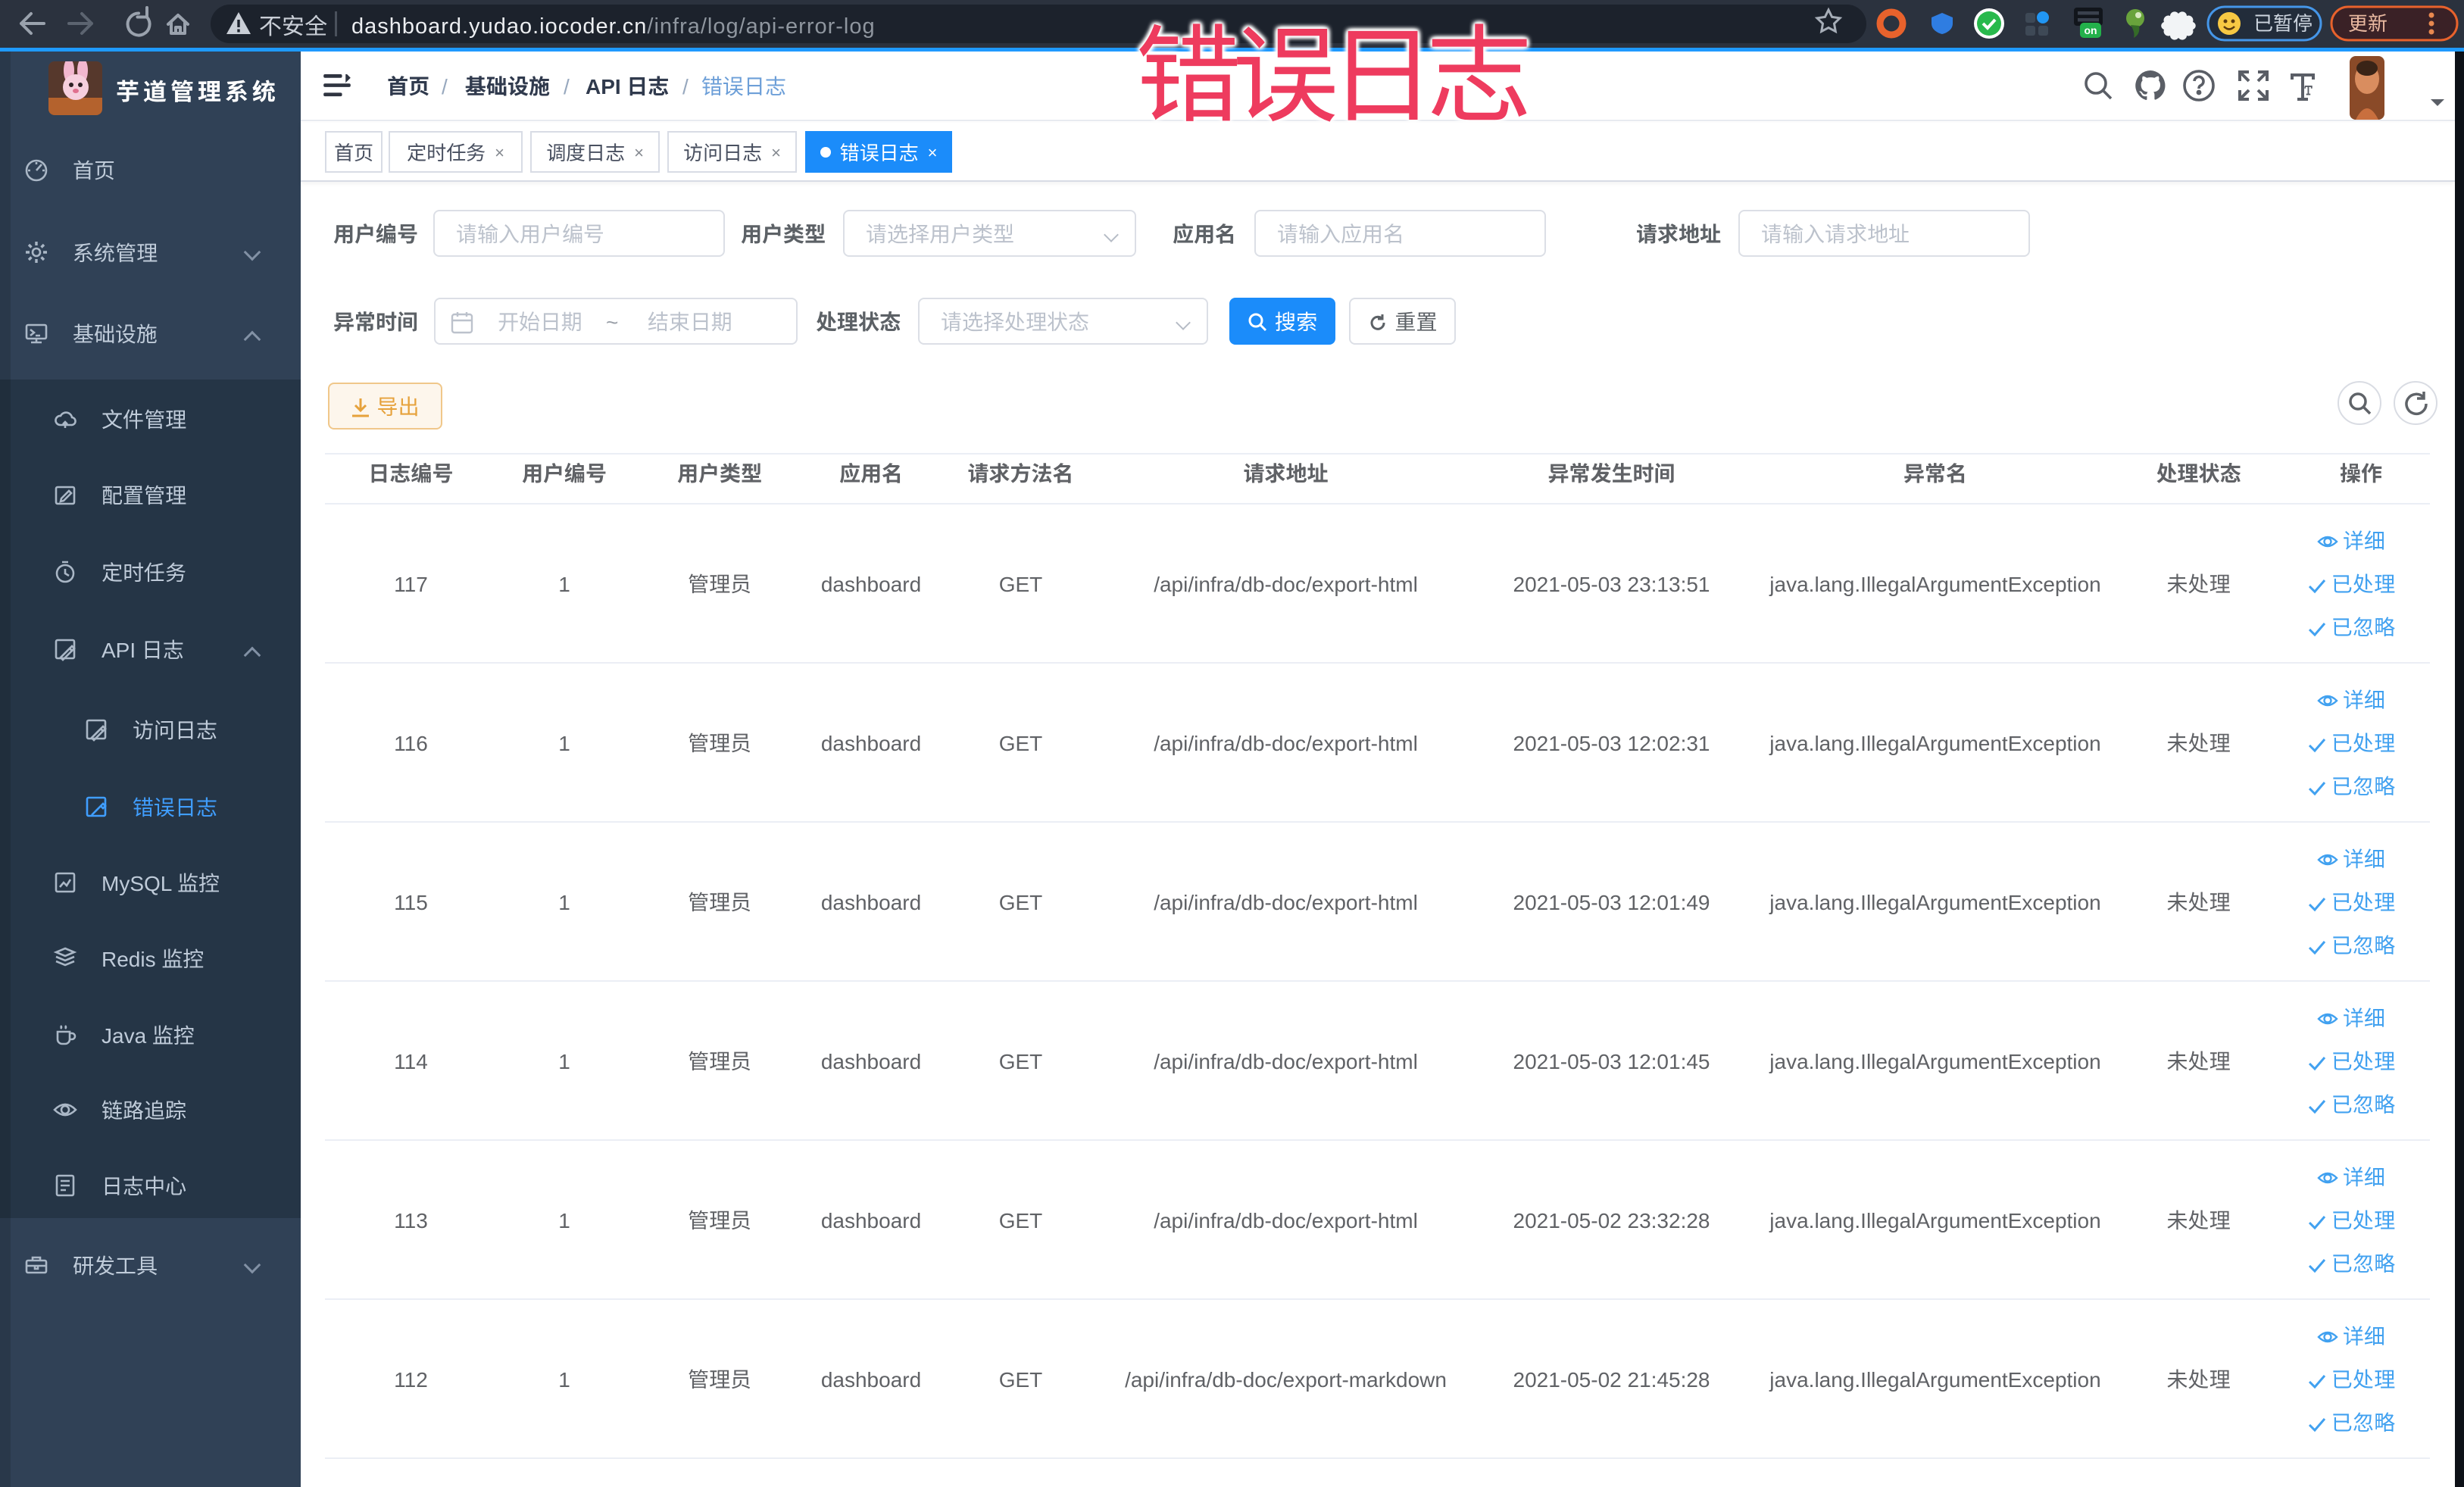 Image resolution: width=2464 pixels, height=1487 pixels. I want to click on svg-text: 更新, so click(2367, 22).